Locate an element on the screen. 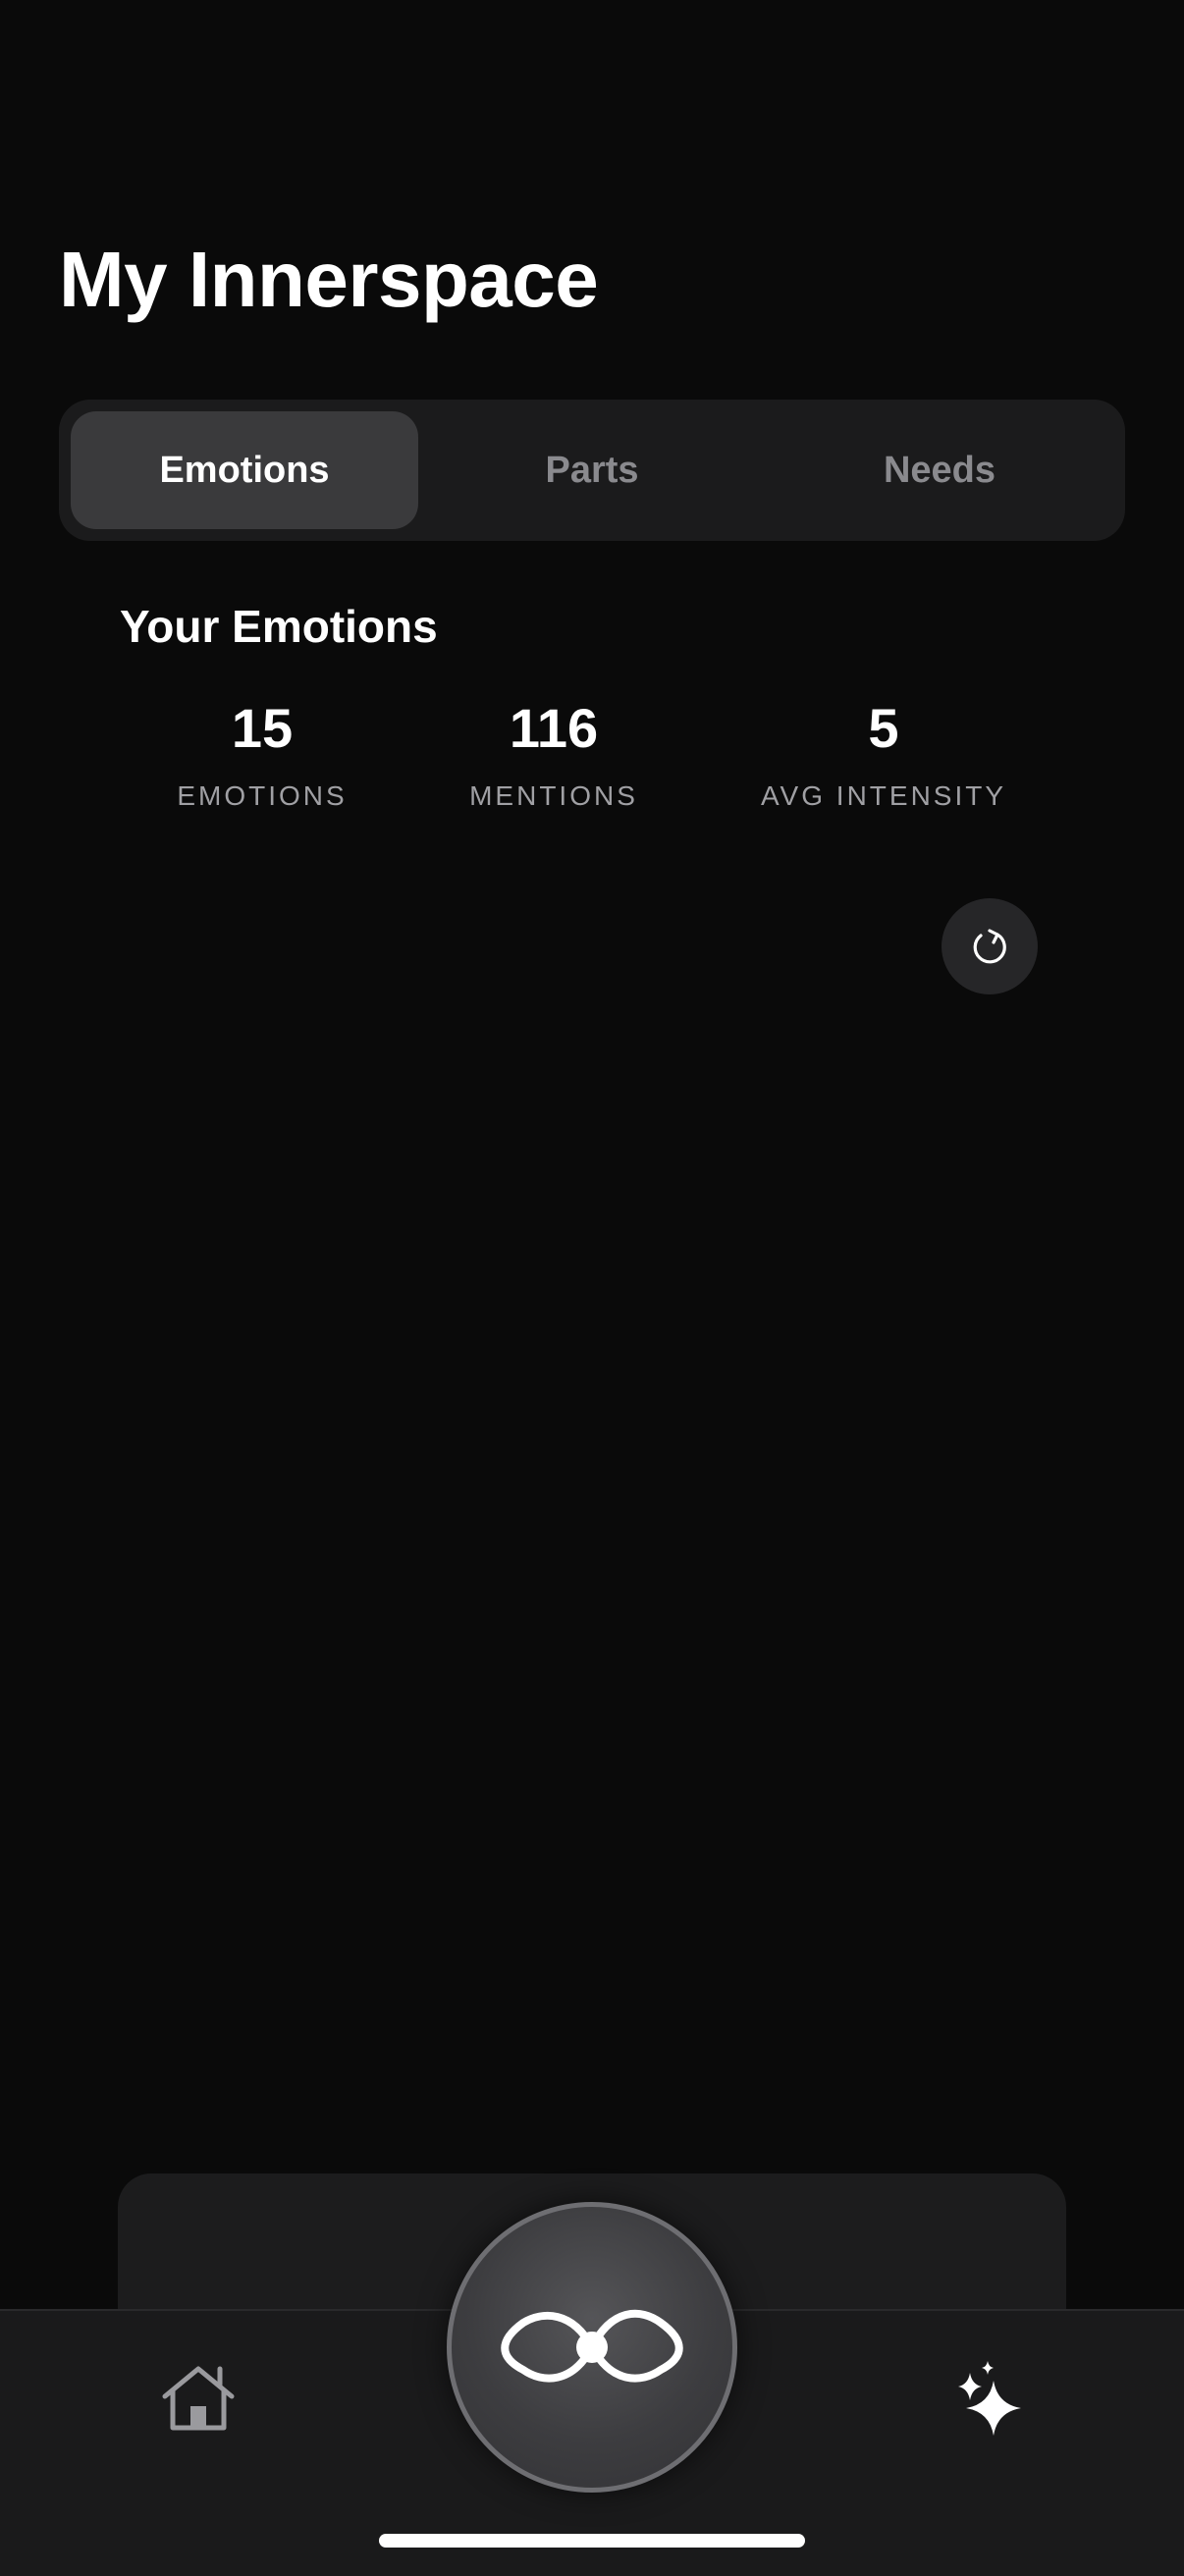 Image resolution: width=1184 pixels, height=2576 pixels. tab-parts: Parts is located at coordinates (592, 470).